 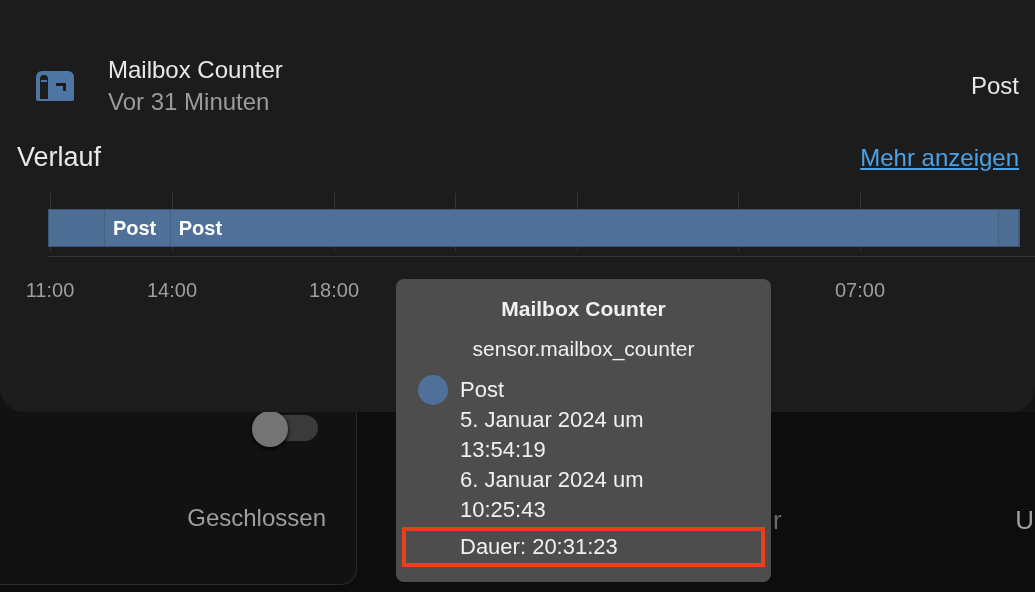 What do you see at coordinates (172, 290) in the screenshot?
I see `axis-label: 14:00` at bounding box center [172, 290].